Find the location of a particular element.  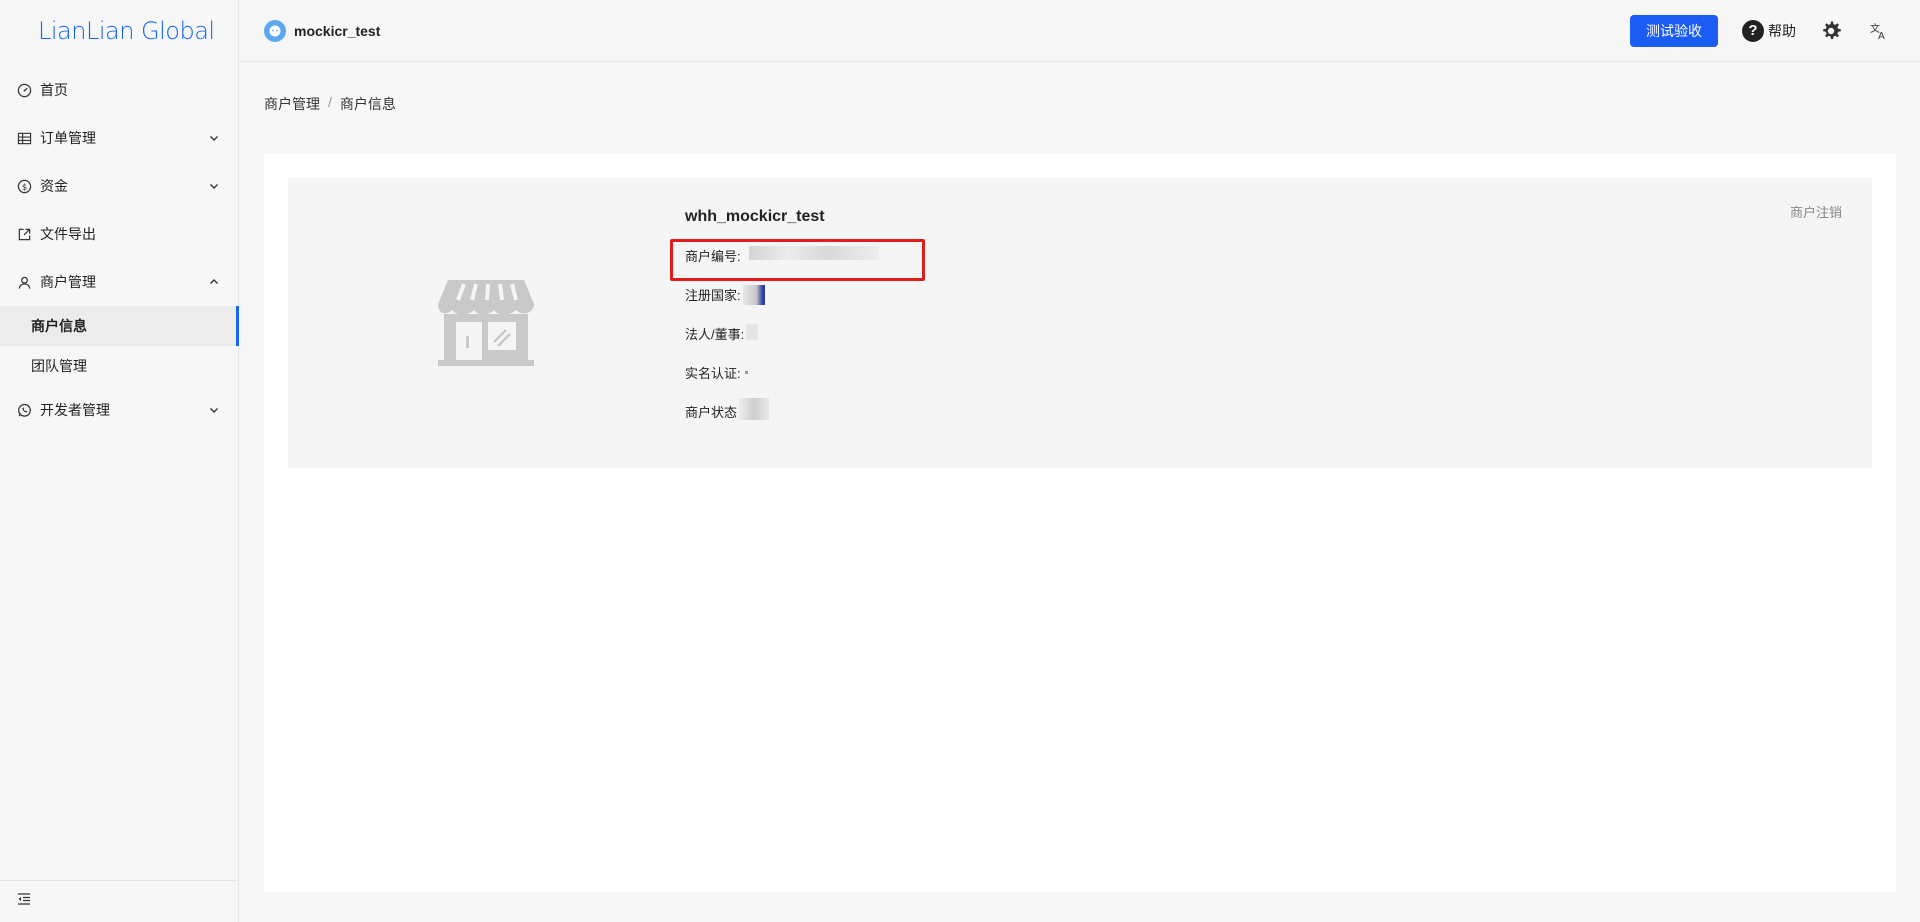

sidebar-item-label: 开发者管理 is located at coordinates (75, 410).